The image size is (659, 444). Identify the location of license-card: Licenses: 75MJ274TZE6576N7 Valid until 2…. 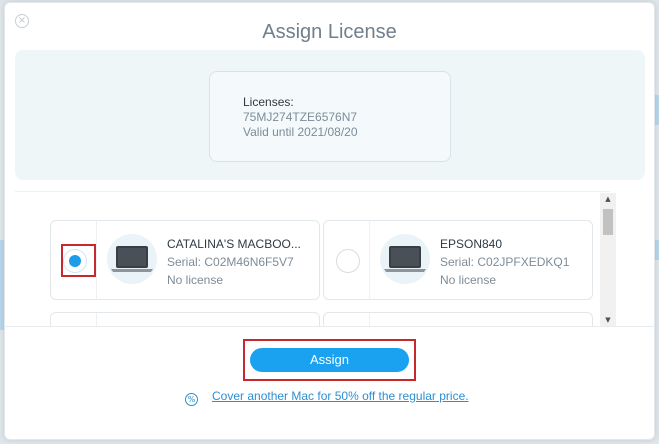
(330, 116).